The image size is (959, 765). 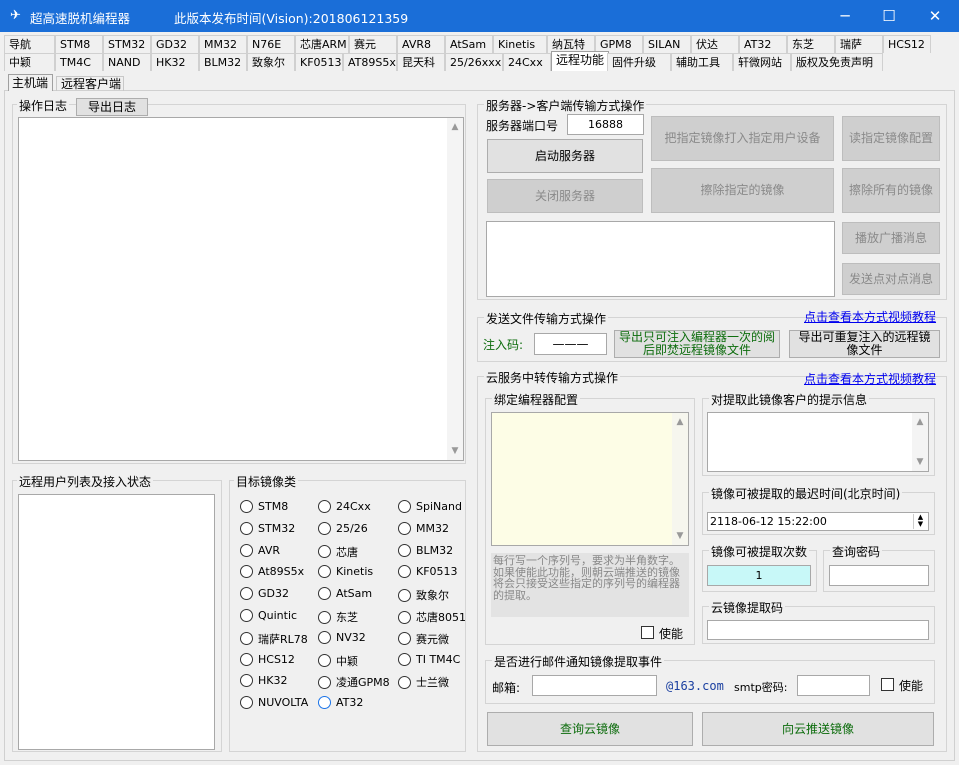 I want to click on chip-tab: 固件升级, so click(x=639, y=62).